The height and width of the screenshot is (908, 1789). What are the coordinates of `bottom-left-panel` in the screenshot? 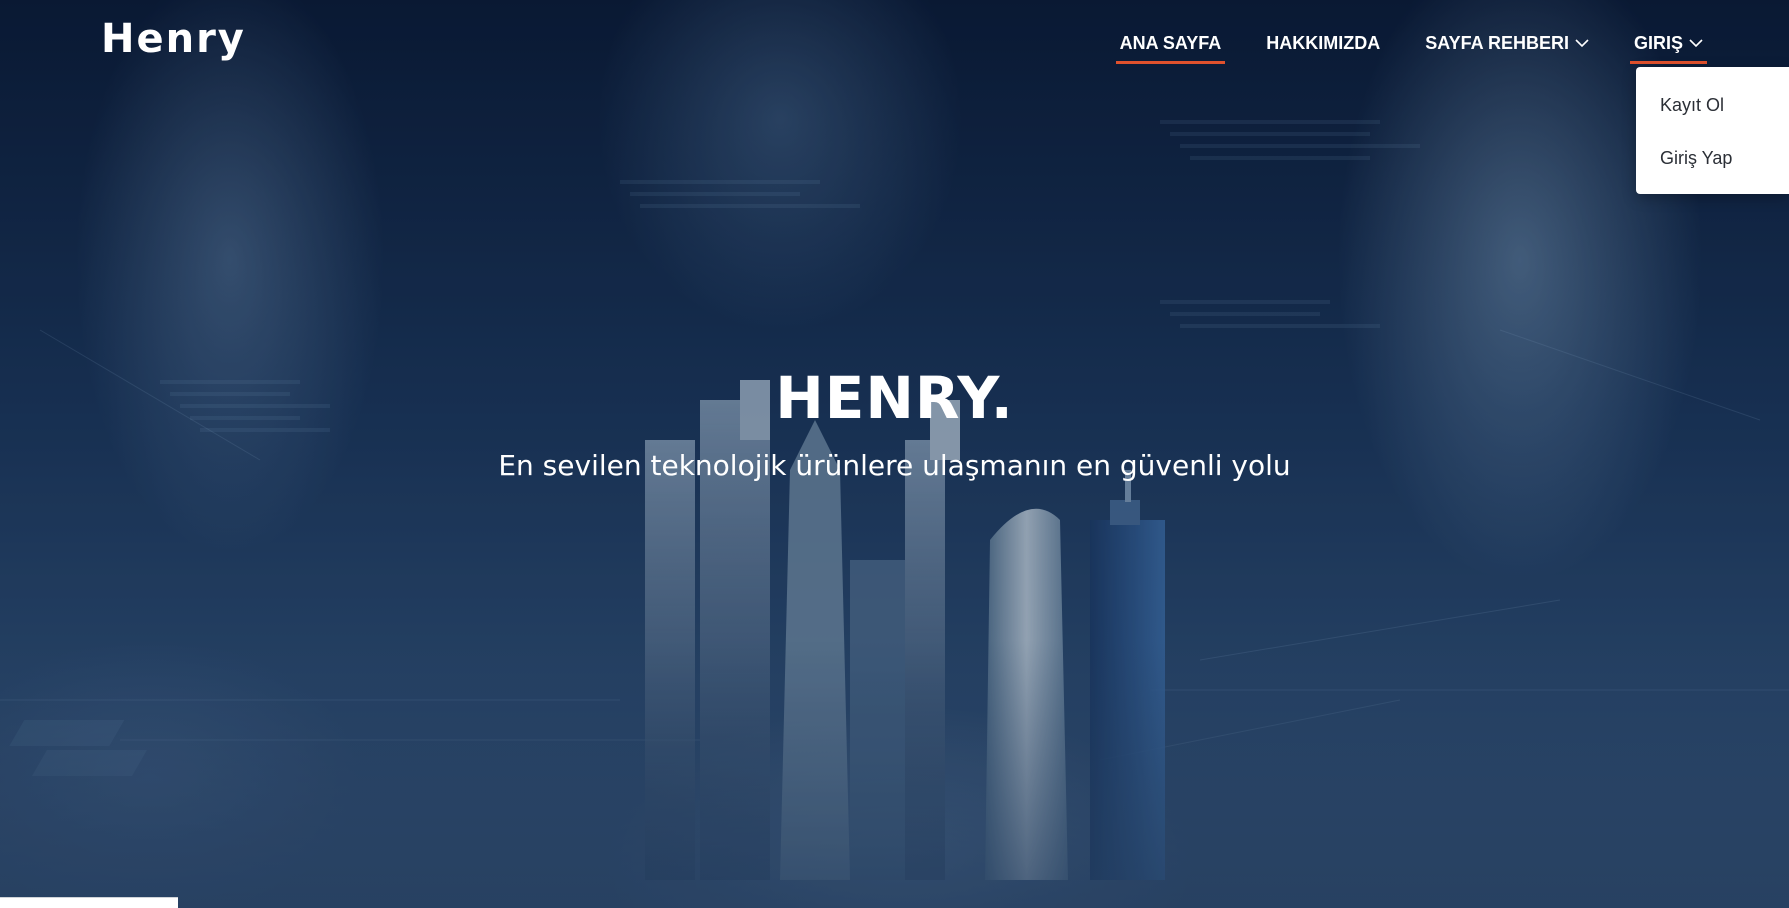 It's located at (89, 902).